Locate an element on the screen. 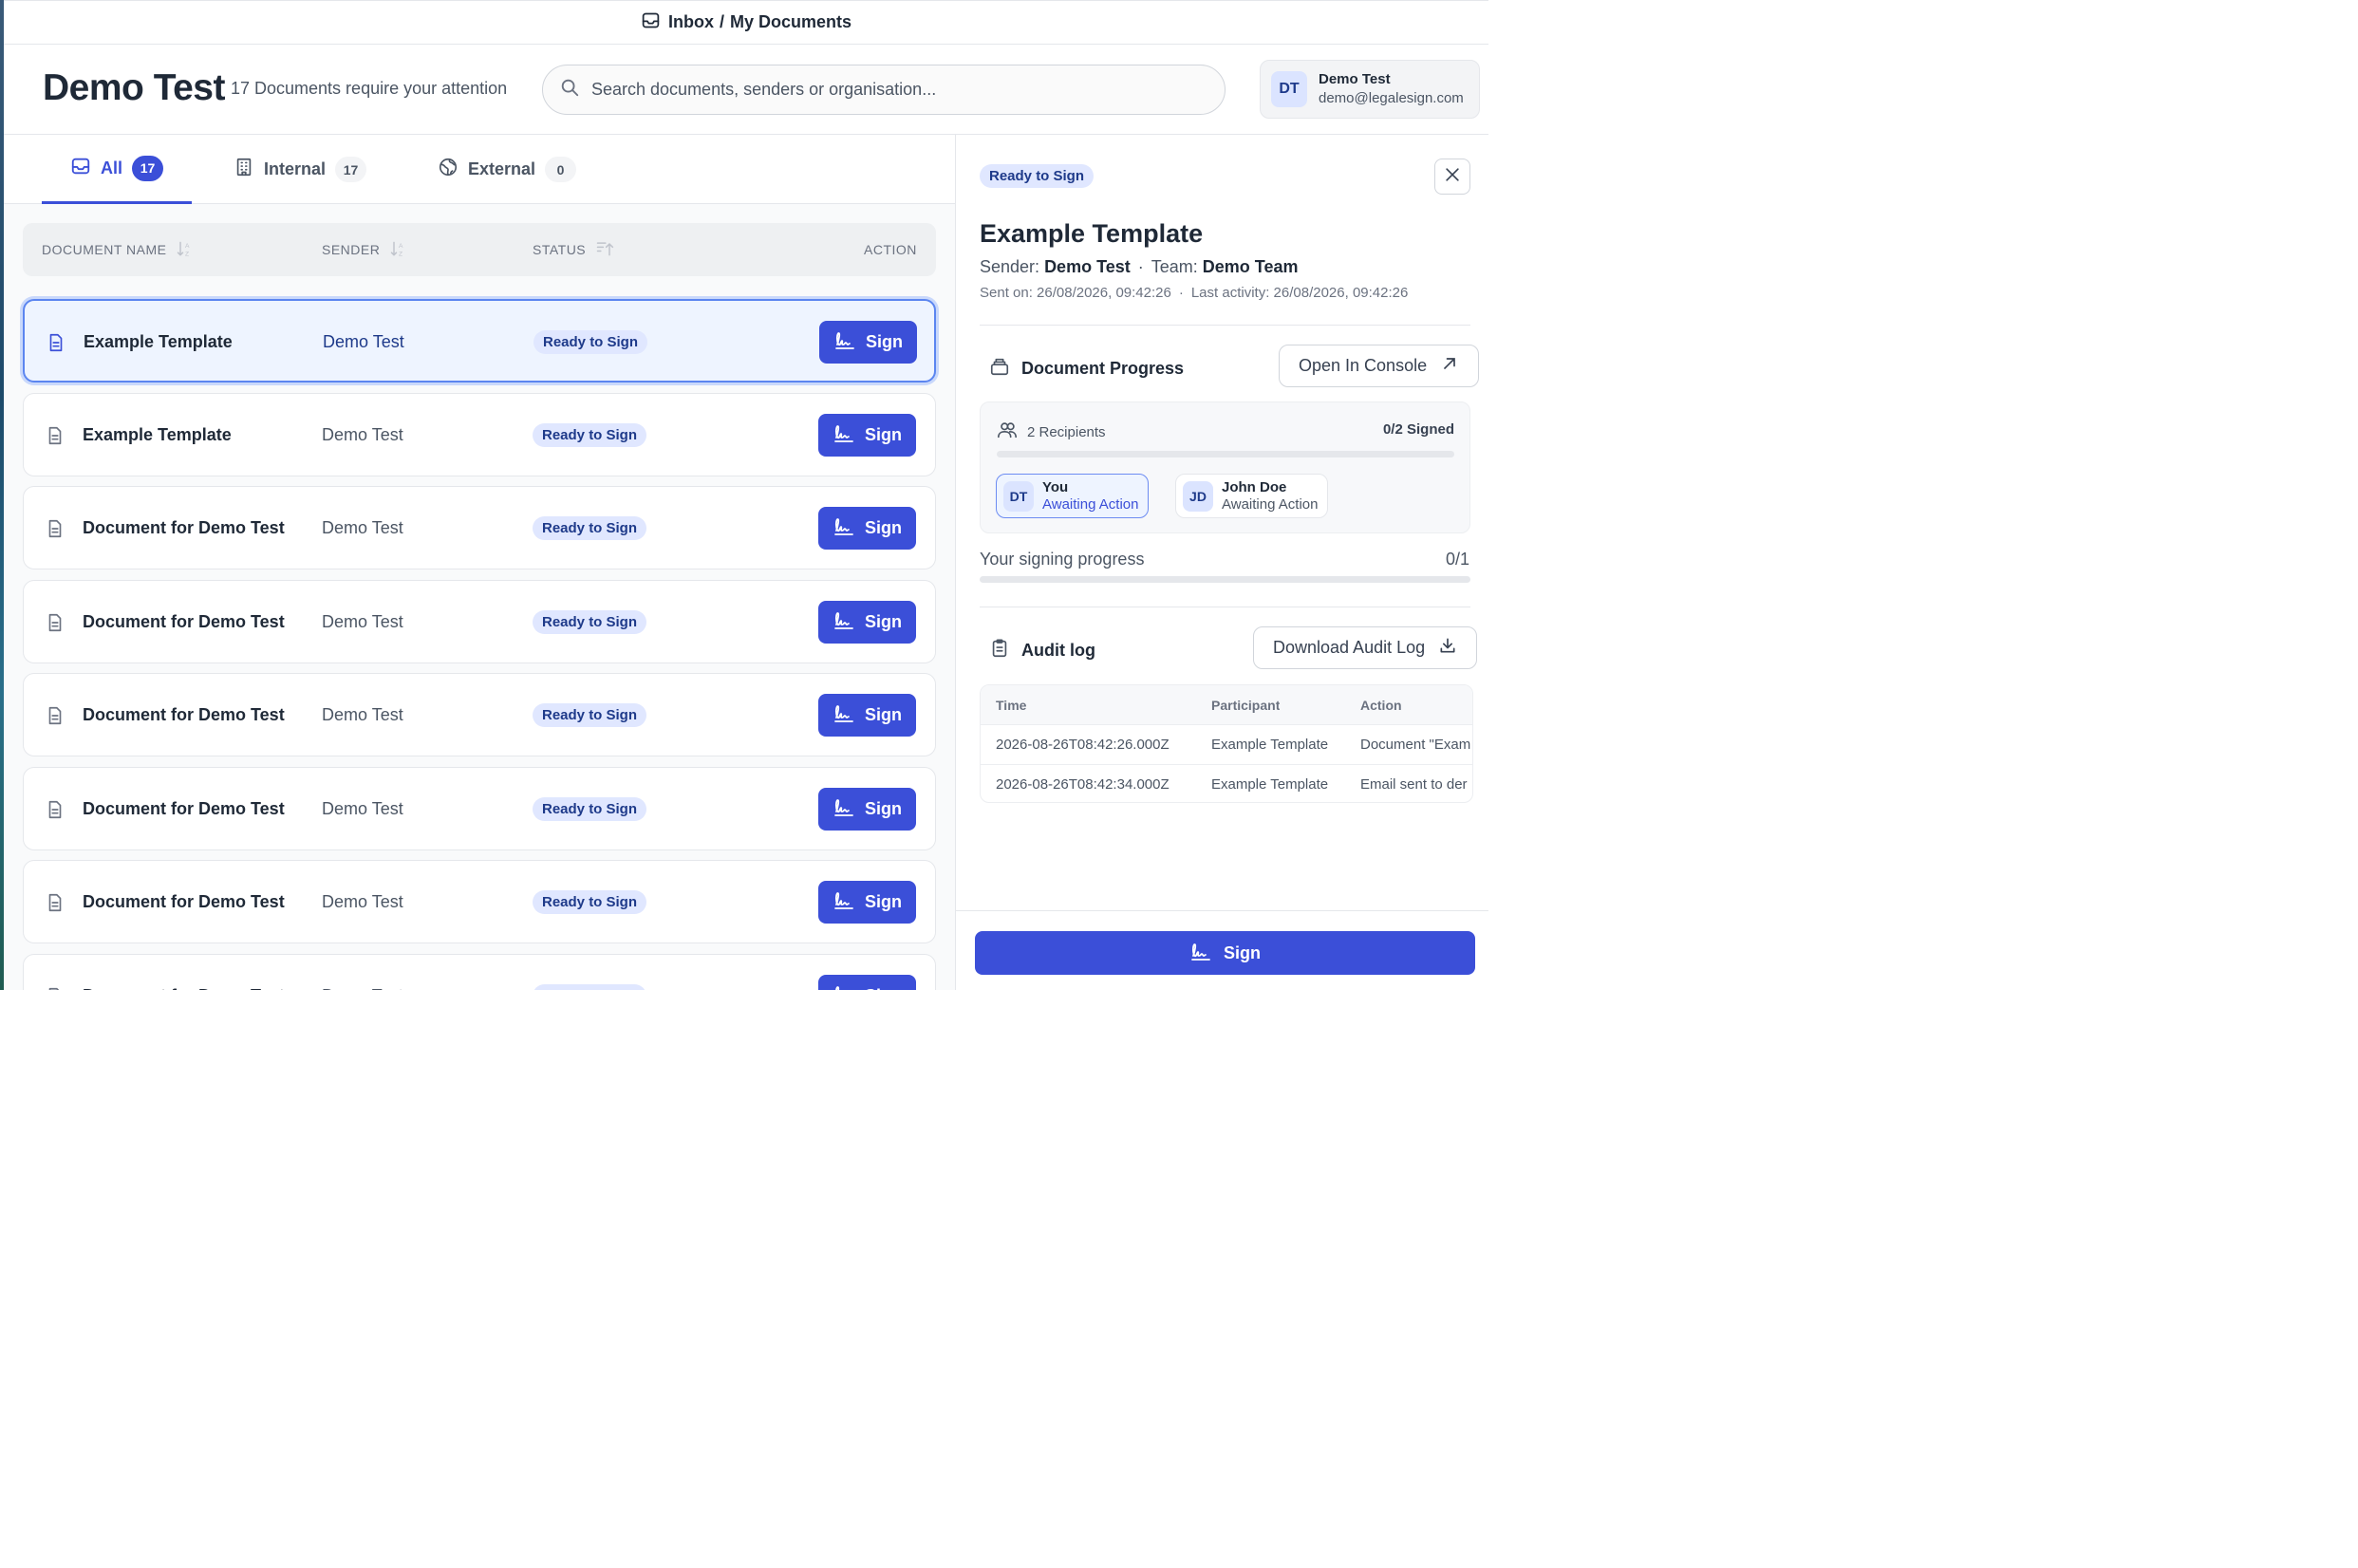 This screenshot has height=1568, width=2358. document-name: Example Template is located at coordinates (157, 434).